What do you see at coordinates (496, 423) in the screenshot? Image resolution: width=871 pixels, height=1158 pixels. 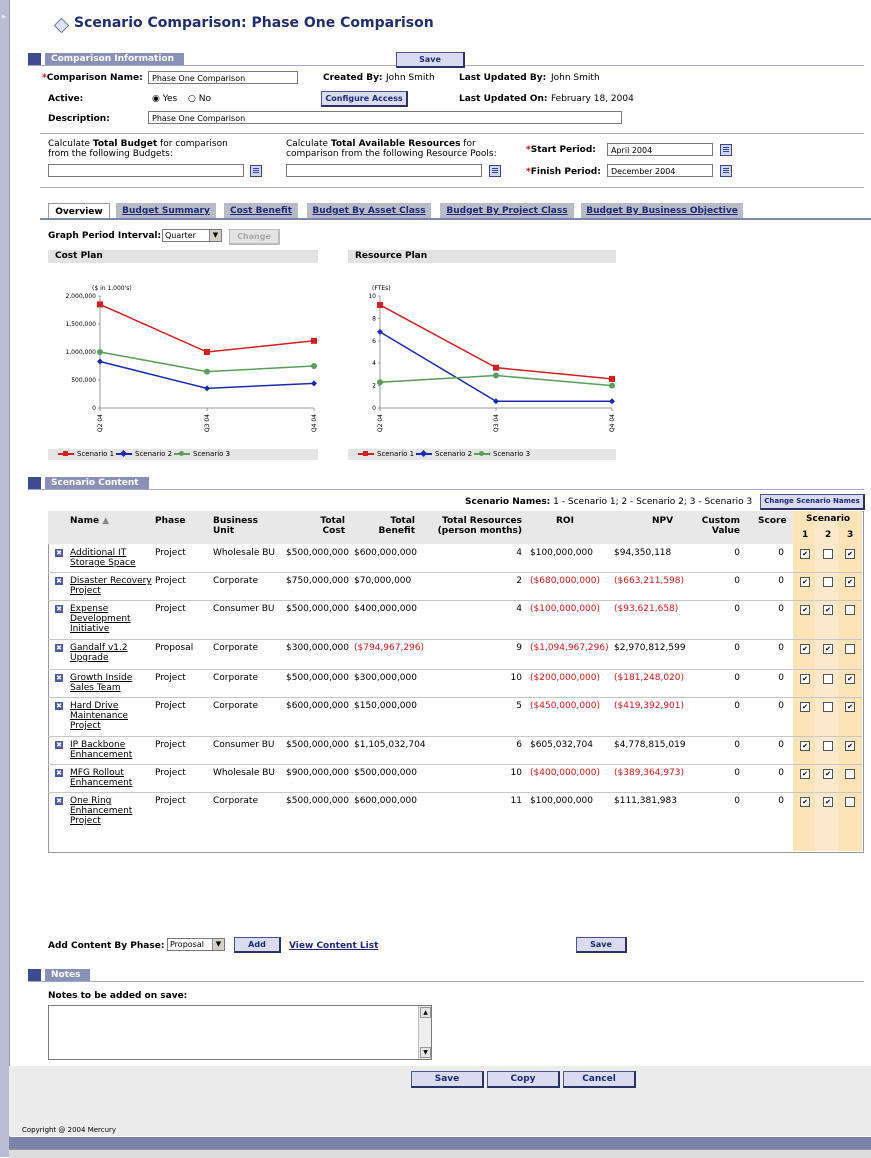 I see `x-tick-label: Q3 04` at bounding box center [496, 423].